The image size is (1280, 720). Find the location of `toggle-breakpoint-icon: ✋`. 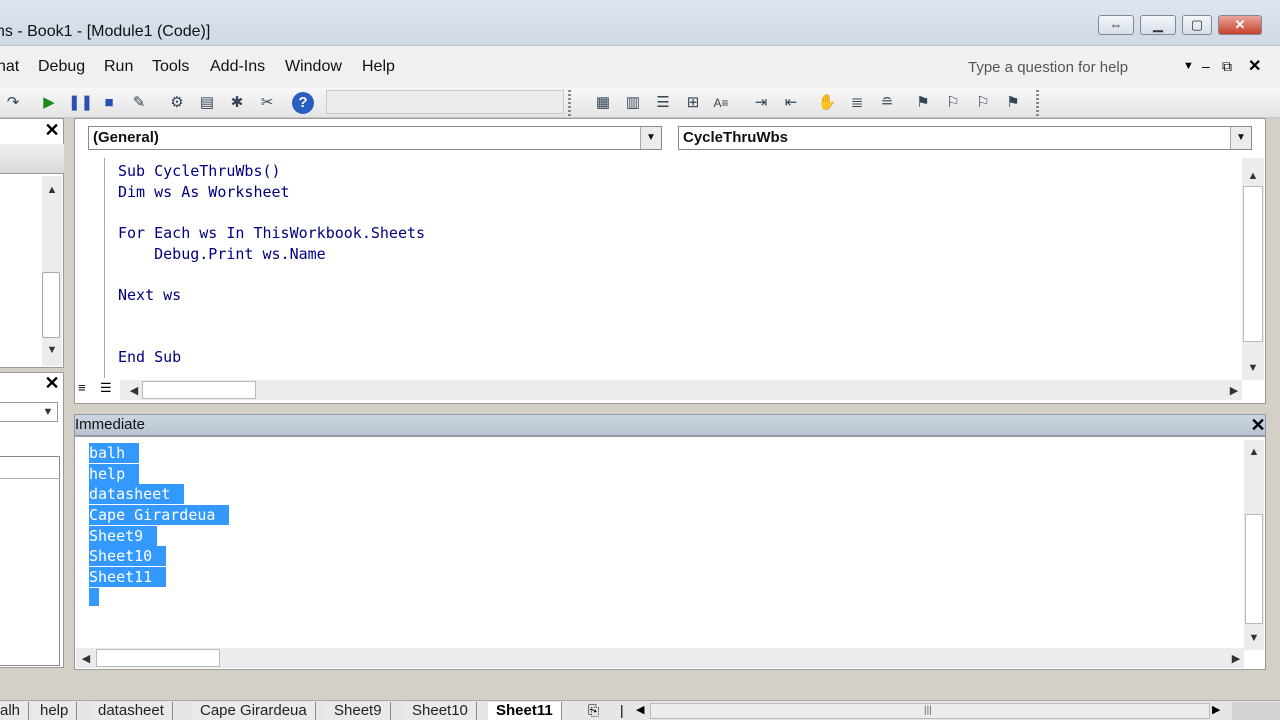

toggle-breakpoint-icon: ✋ is located at coordinates (827, 103).